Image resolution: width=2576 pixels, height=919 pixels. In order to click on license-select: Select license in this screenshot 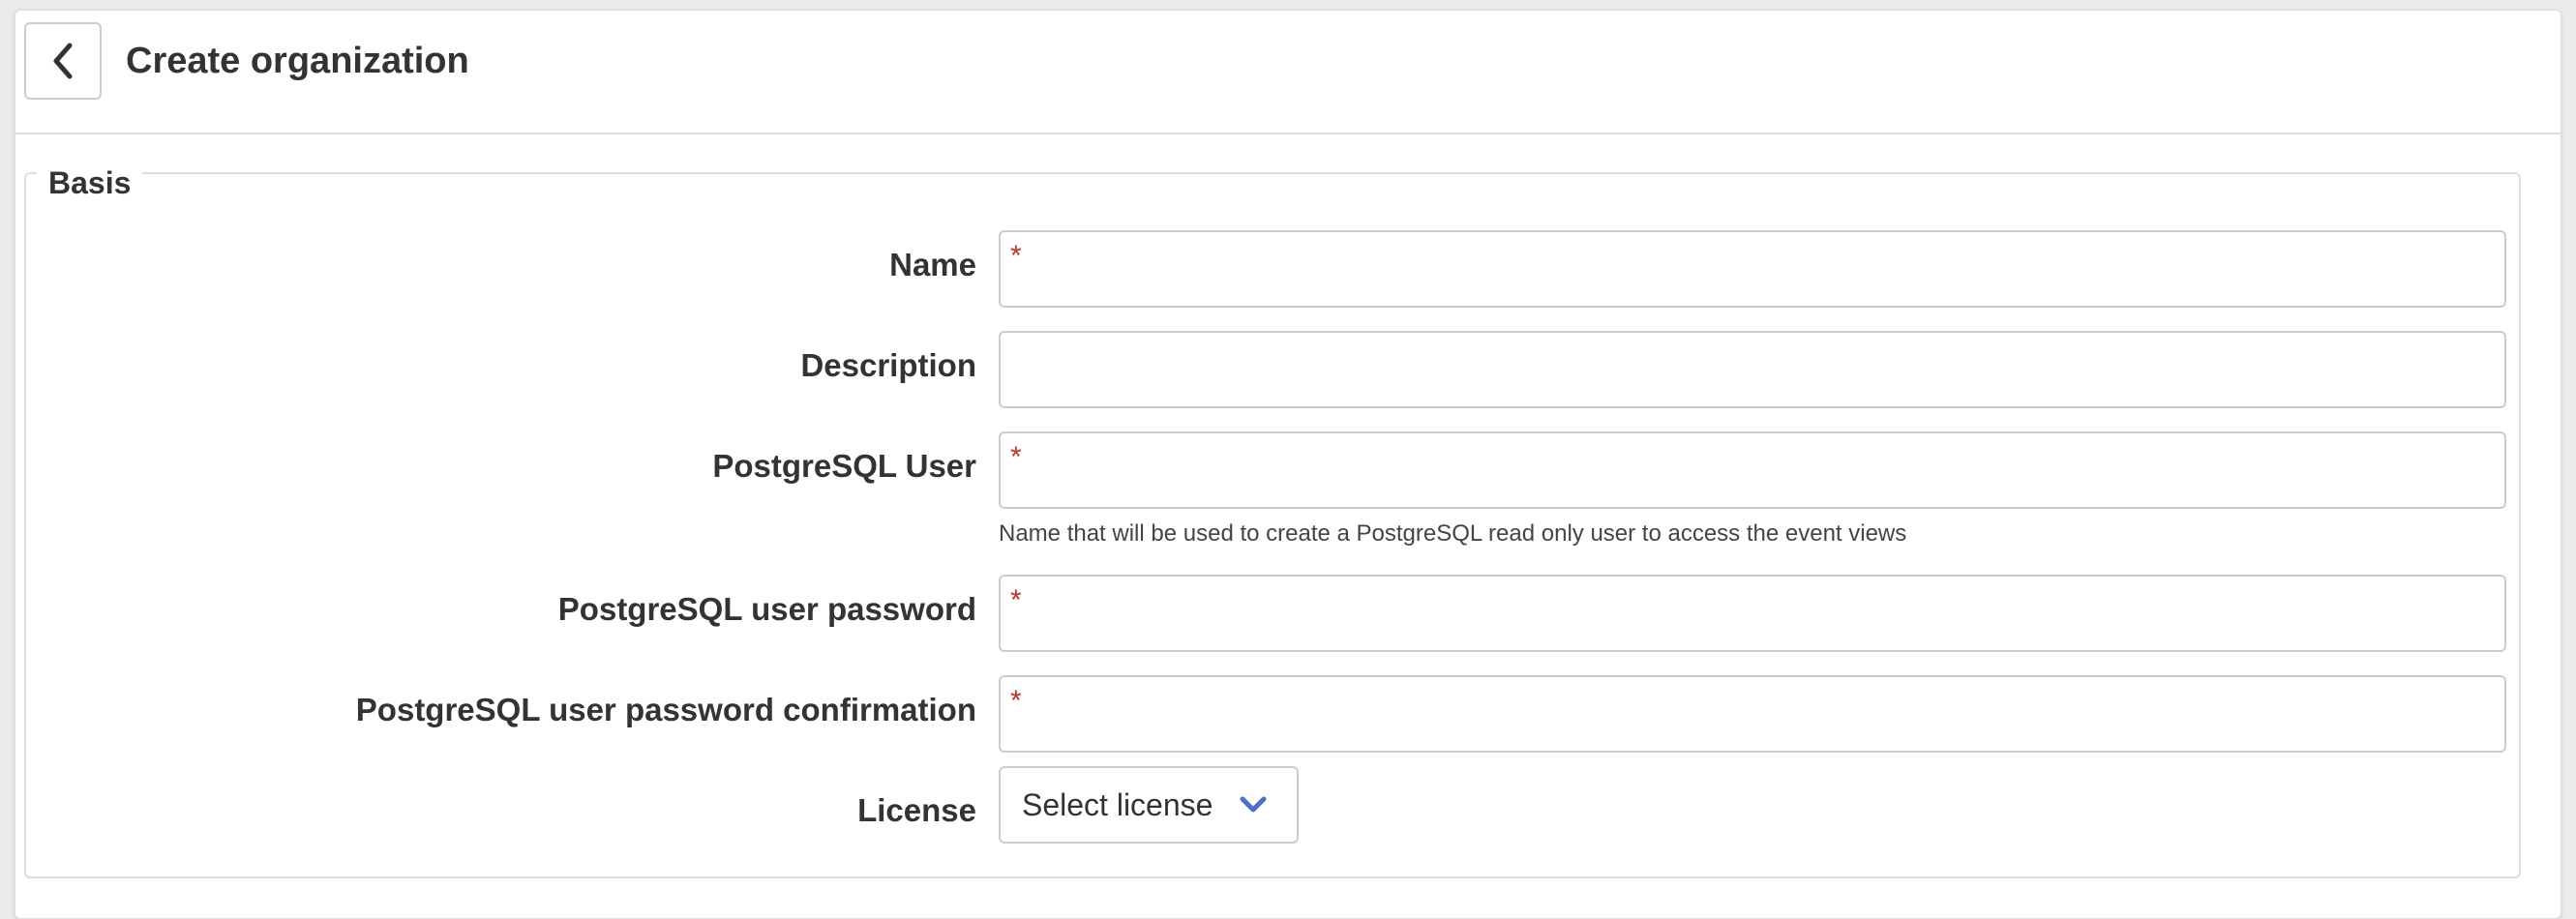, I will do `click(1149, 805)`.